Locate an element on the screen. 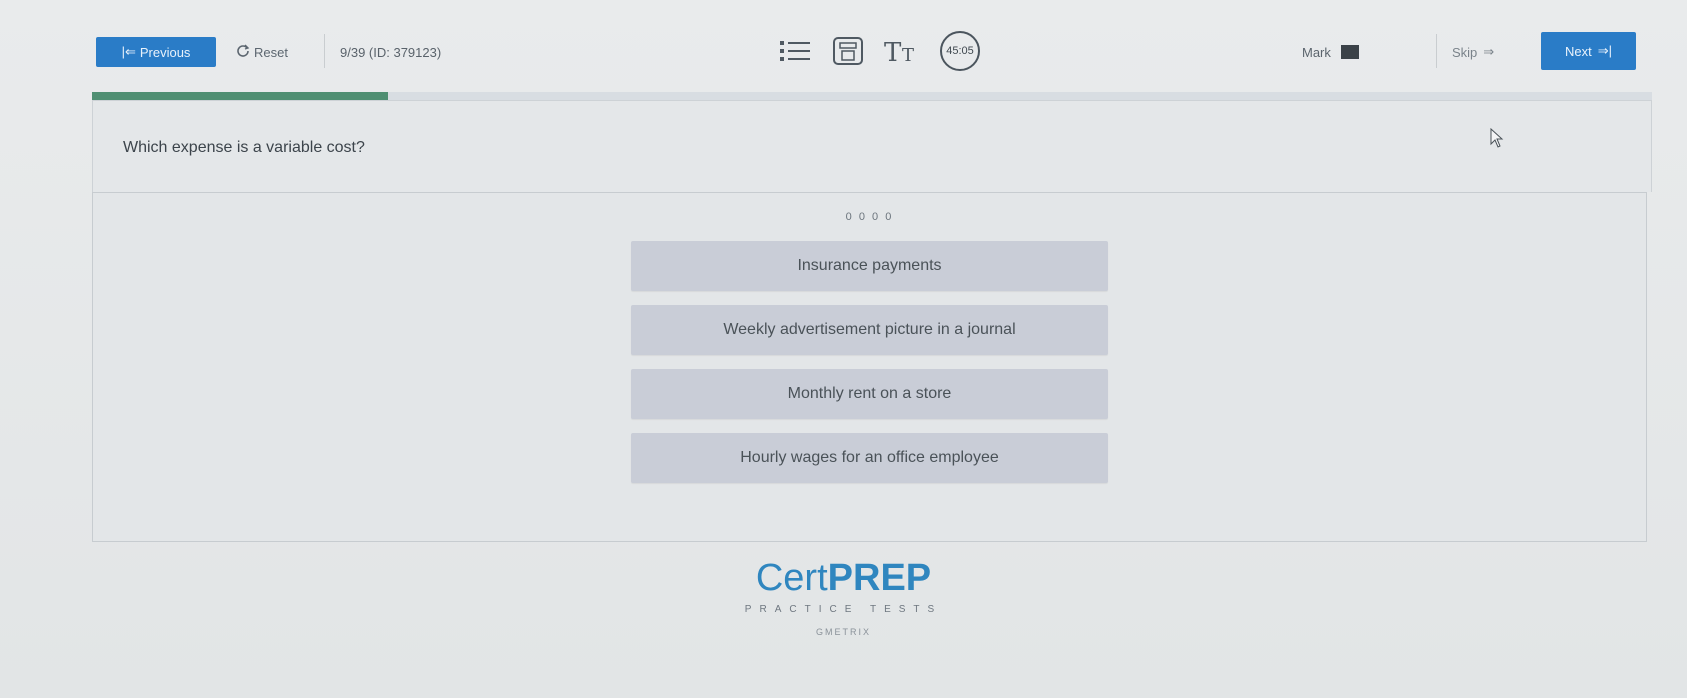 Image resolution: width=1687 pixels, height=698 pixels. reset-icon is located at coordinates (243, 52).